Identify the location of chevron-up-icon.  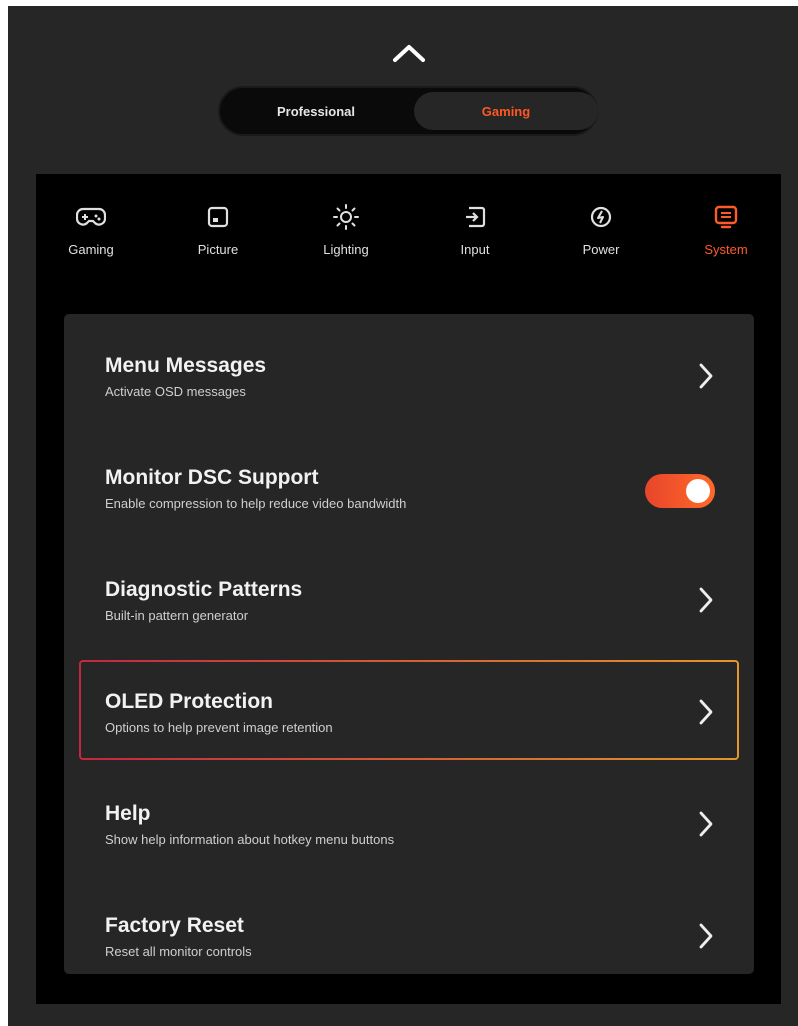
(409, 53).